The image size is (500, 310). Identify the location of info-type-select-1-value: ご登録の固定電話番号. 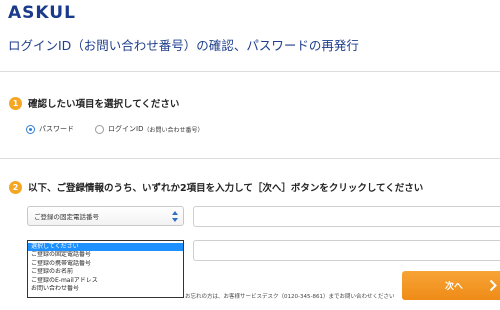
(66, 217).